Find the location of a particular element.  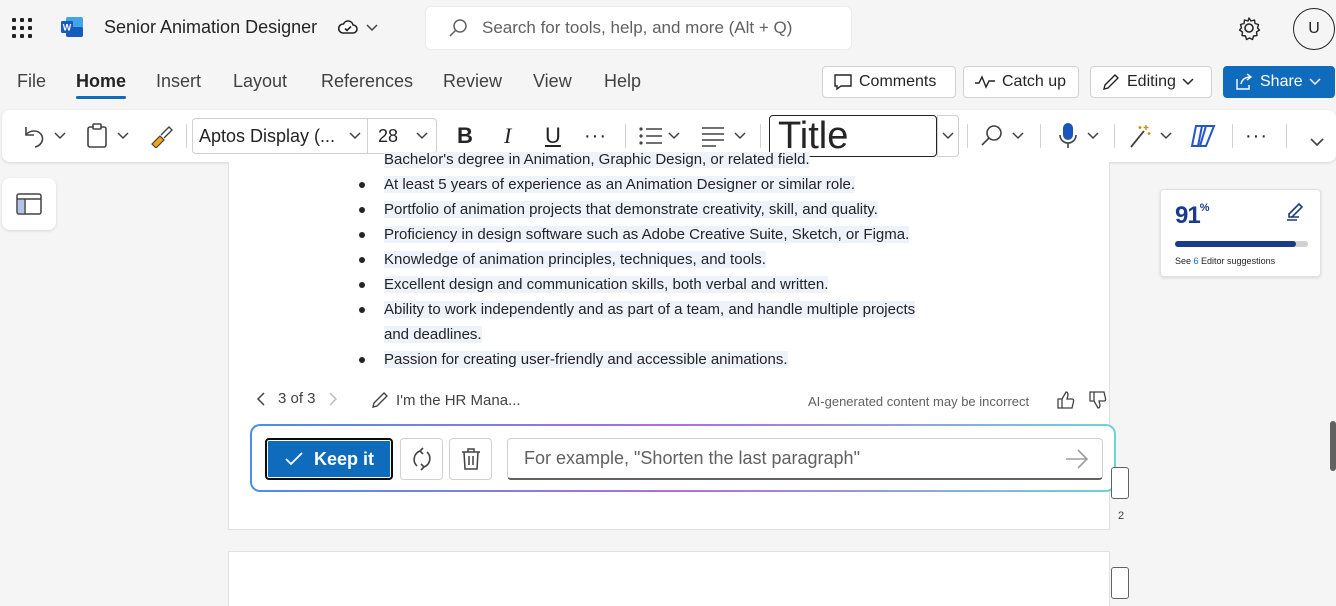

bullet-list-icon is located at coordinates (650, 136).